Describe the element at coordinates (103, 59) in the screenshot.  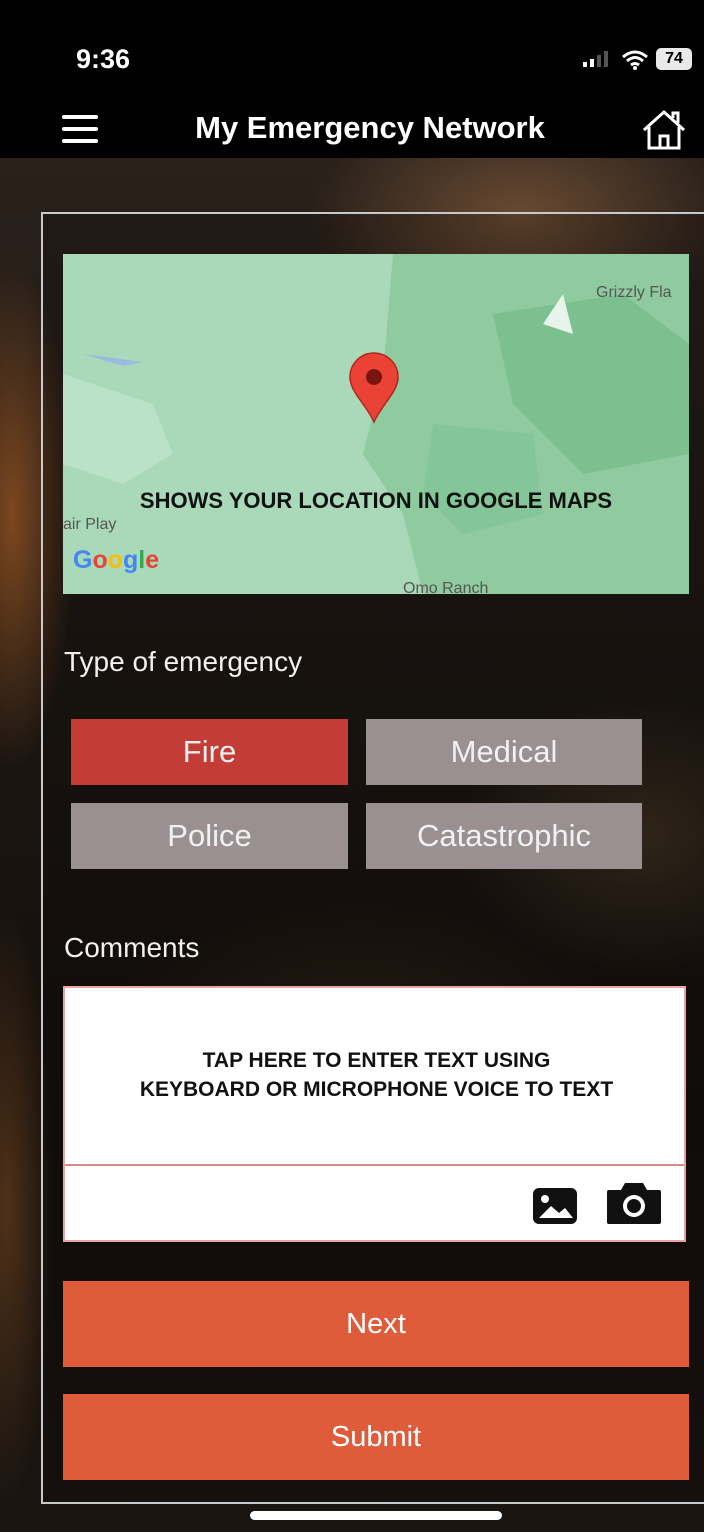
I see `status-time: 9:36` at that location.